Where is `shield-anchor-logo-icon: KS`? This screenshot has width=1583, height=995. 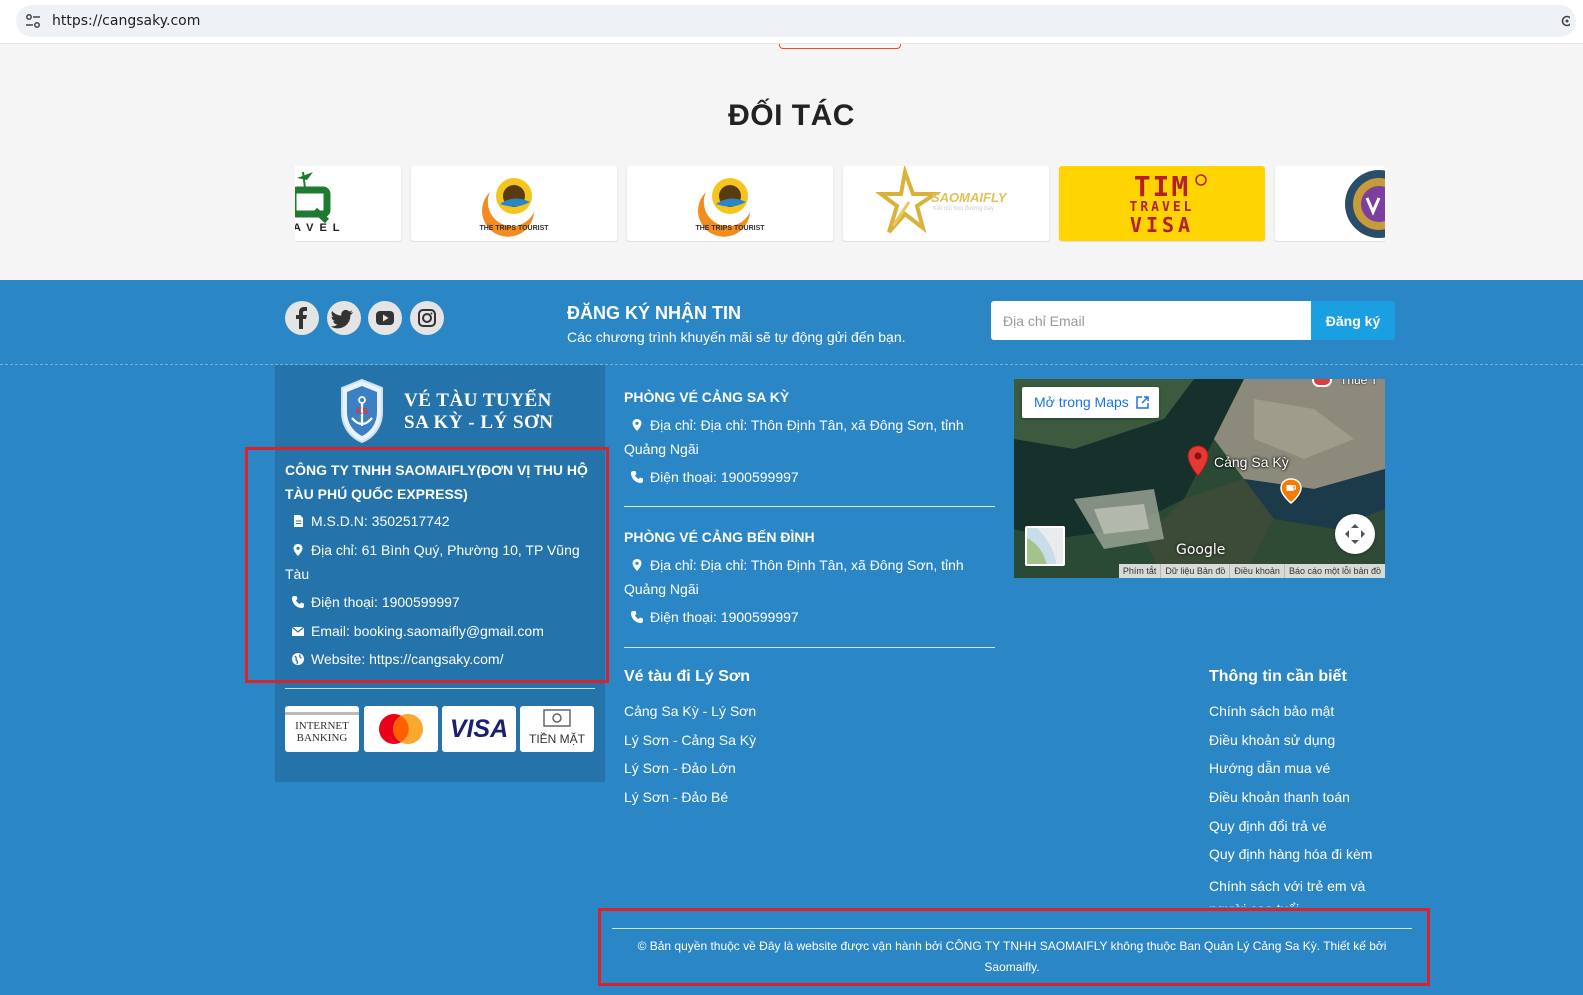 shield-anchor-logo-icon: KS is located at coordinates (362, 411).